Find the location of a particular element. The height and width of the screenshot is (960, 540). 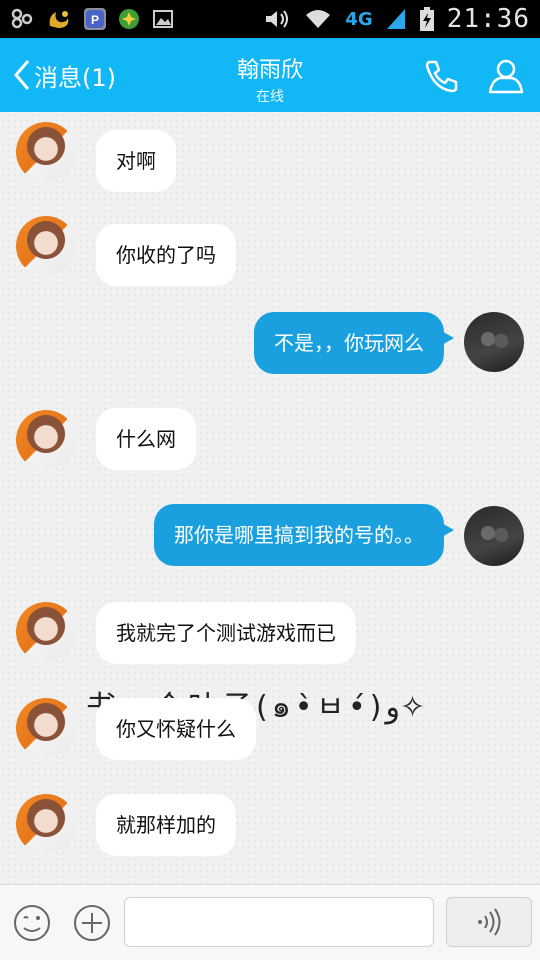

call-button is located at coordinates (442, 76).